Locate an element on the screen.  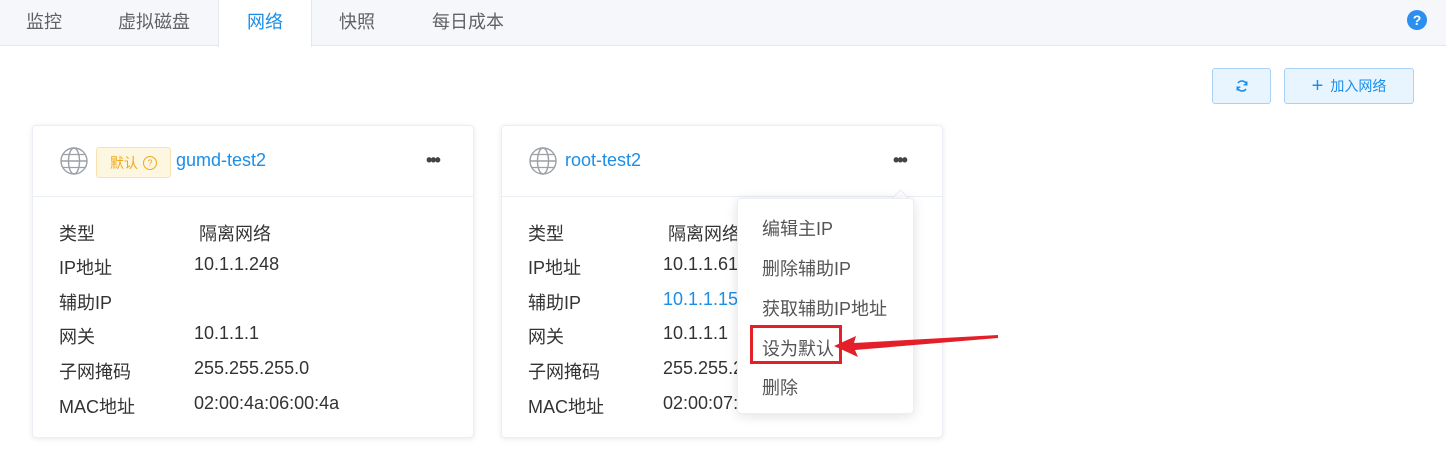
menu-item-delete-aux-ip: 删除辅助IP is located at coordinates (806, 268).